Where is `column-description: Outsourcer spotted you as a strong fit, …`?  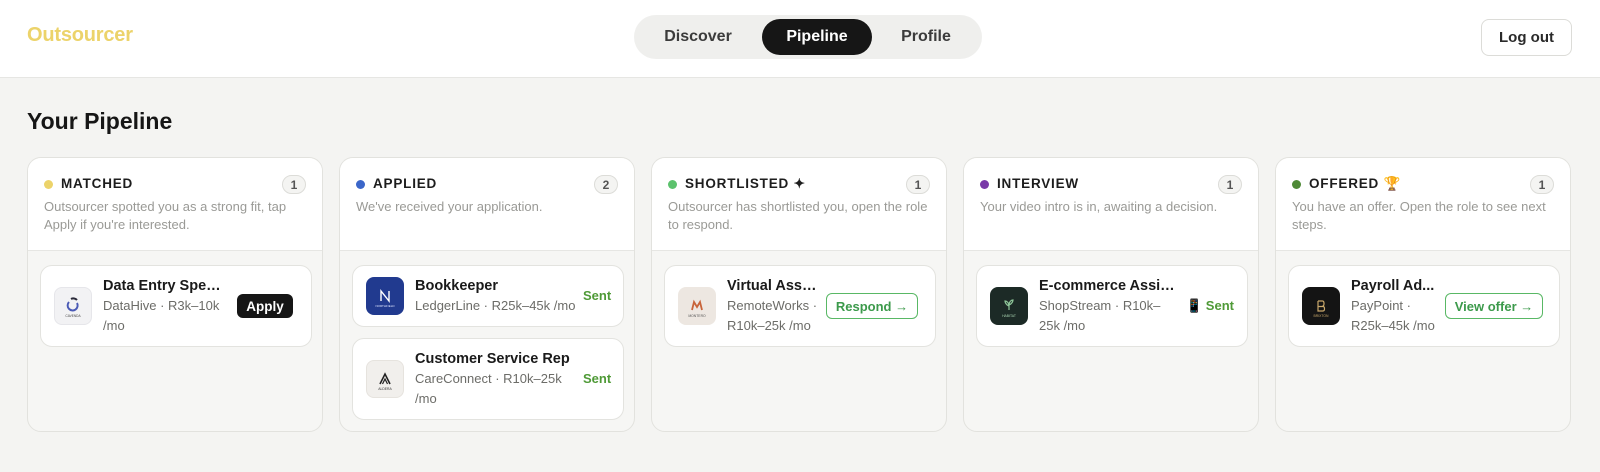
column-description: Outsourcer spotted you as a strong fit, … is located at coordinates (165, 215).